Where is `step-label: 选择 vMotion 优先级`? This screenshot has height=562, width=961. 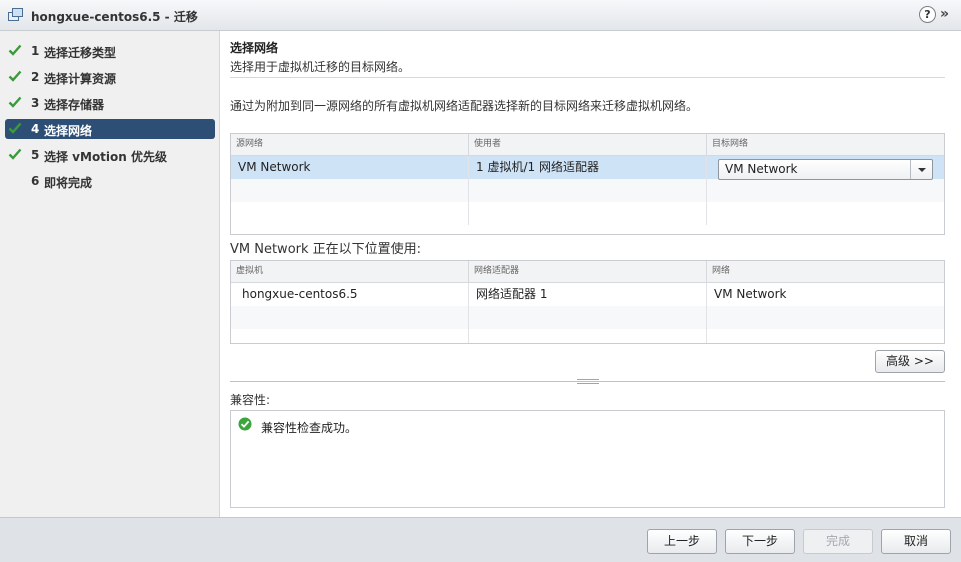 step-label: 选择 vMotion 优先级 is located at coordinates (106, 157).